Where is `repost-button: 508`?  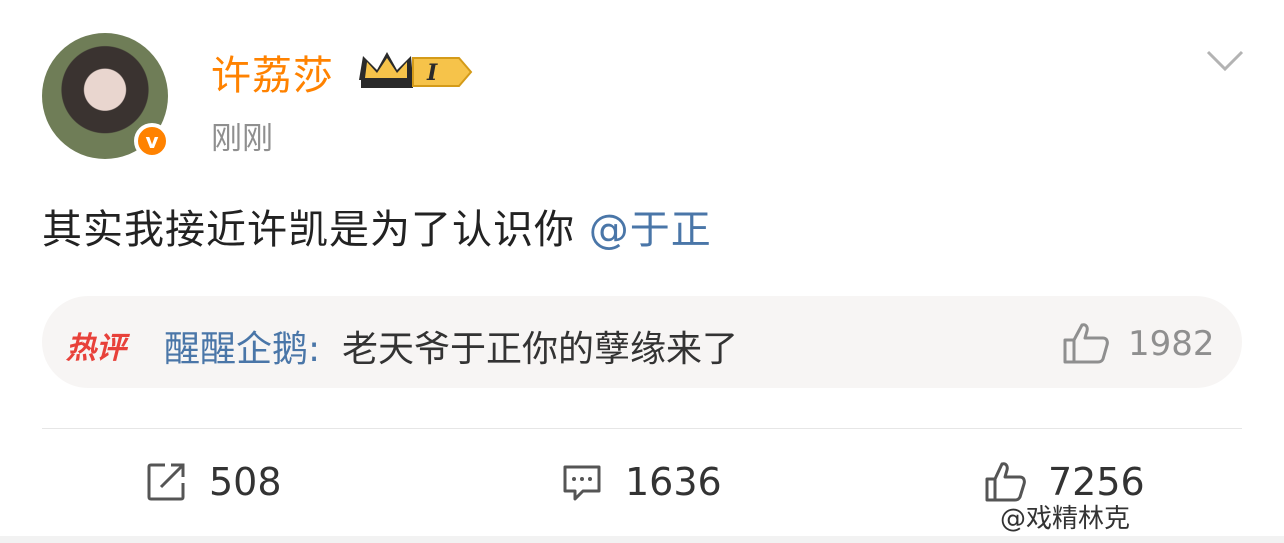
repost-button: 508 is located at coordinates (213, 482).